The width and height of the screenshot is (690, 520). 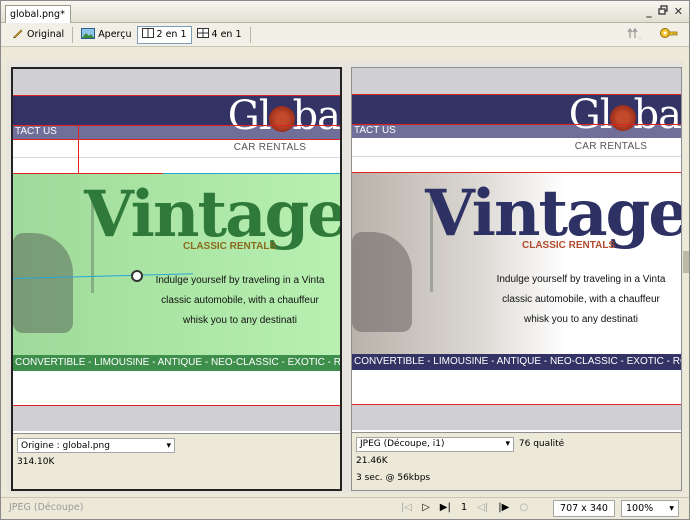 I want to click on two-up-view-label: 2 en 1, so click(x=171, y=34).